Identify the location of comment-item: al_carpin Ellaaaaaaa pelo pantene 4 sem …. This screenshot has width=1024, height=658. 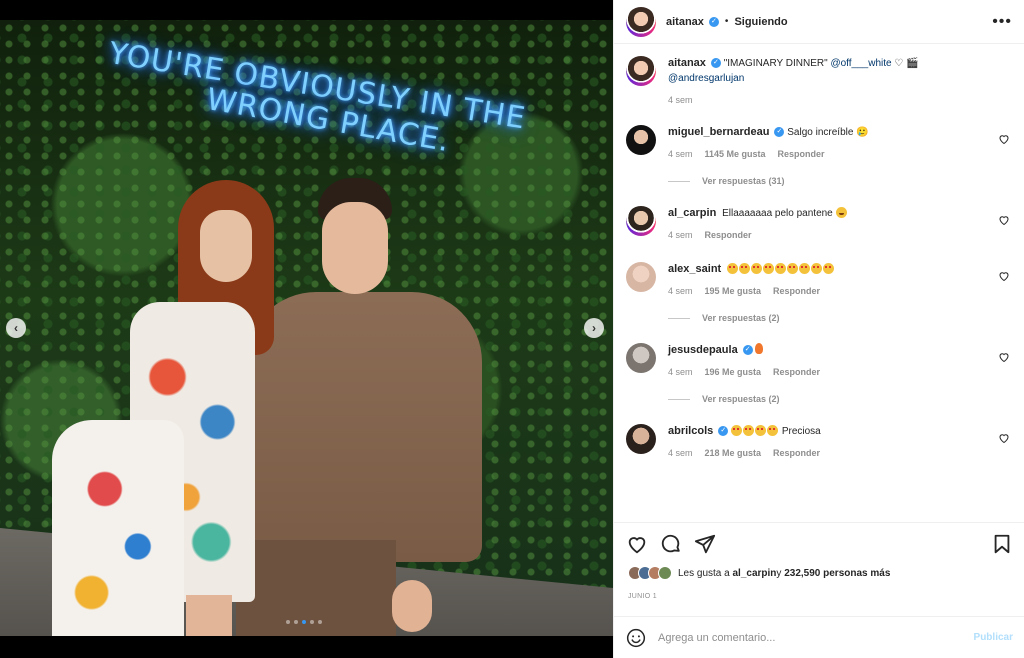
(819, 223).